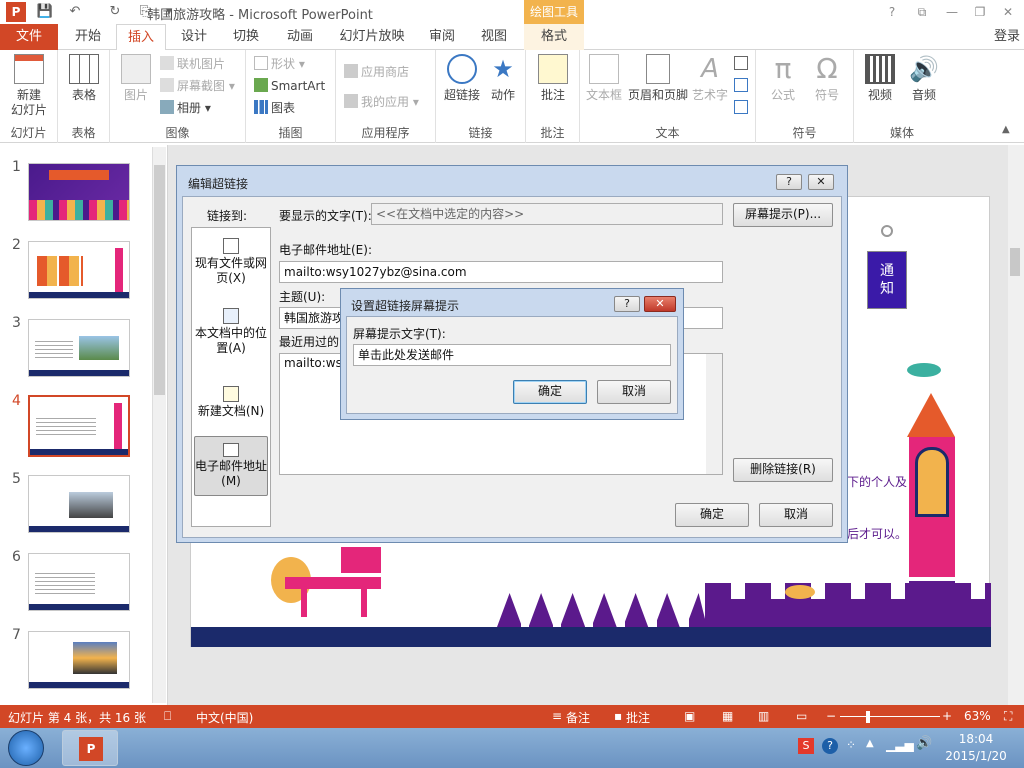  I want to click on screenshot-button: 屏幕截图 ▾, so click(197, 86).